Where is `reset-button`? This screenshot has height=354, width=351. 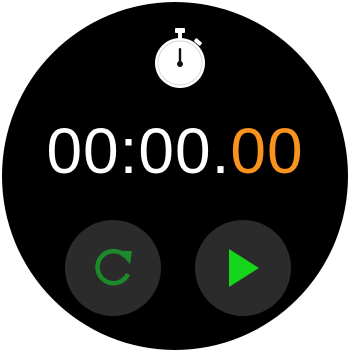
reset-button is located at coordinates (113, 268).